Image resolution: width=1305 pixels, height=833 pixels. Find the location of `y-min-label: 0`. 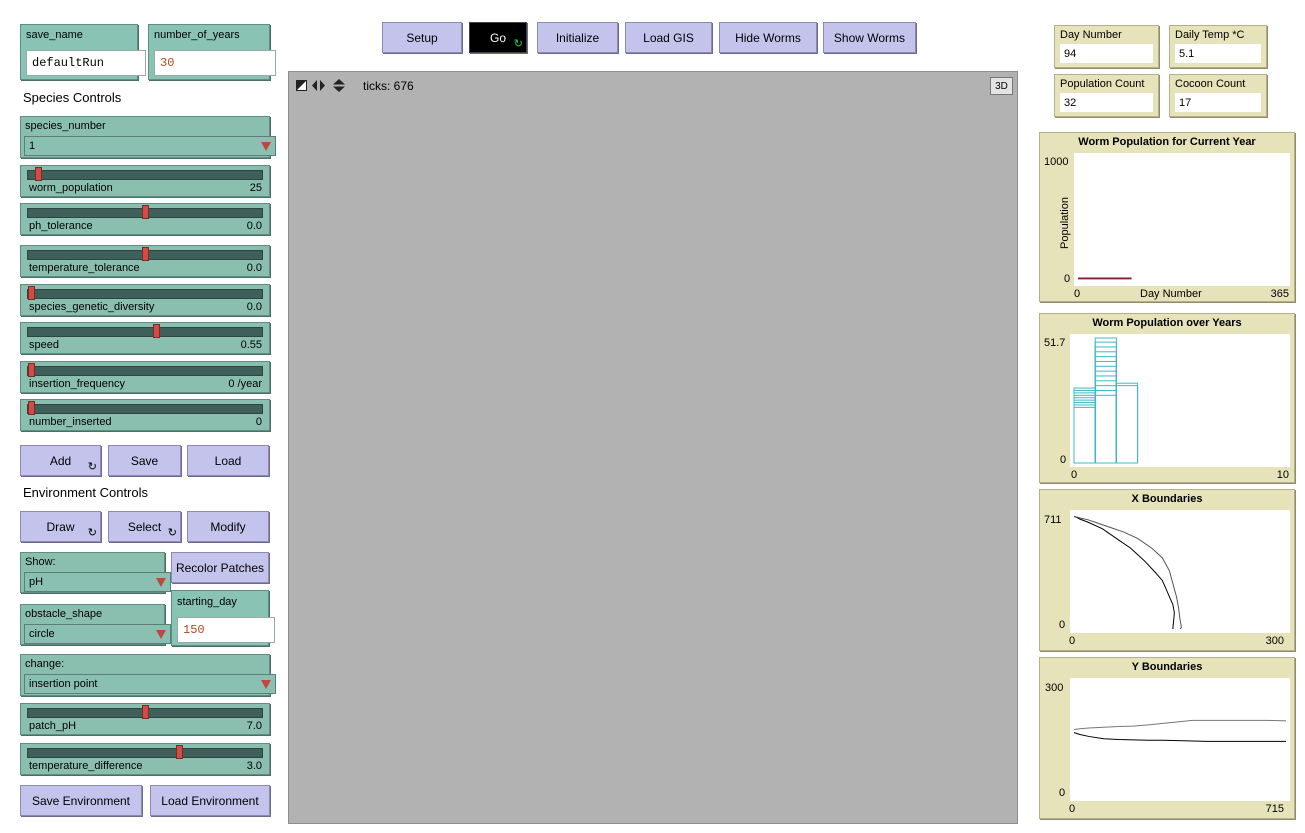

y-min-label: 0 is located at coordinates (1062, 793).